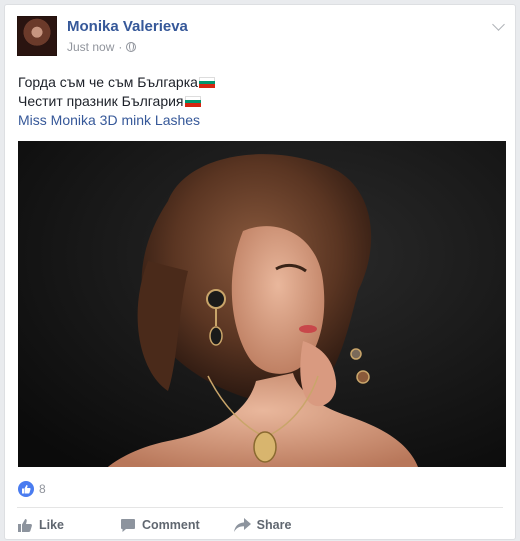  I want to click on post-text-line: Горда съм че съм Българка, so click(116, 82).